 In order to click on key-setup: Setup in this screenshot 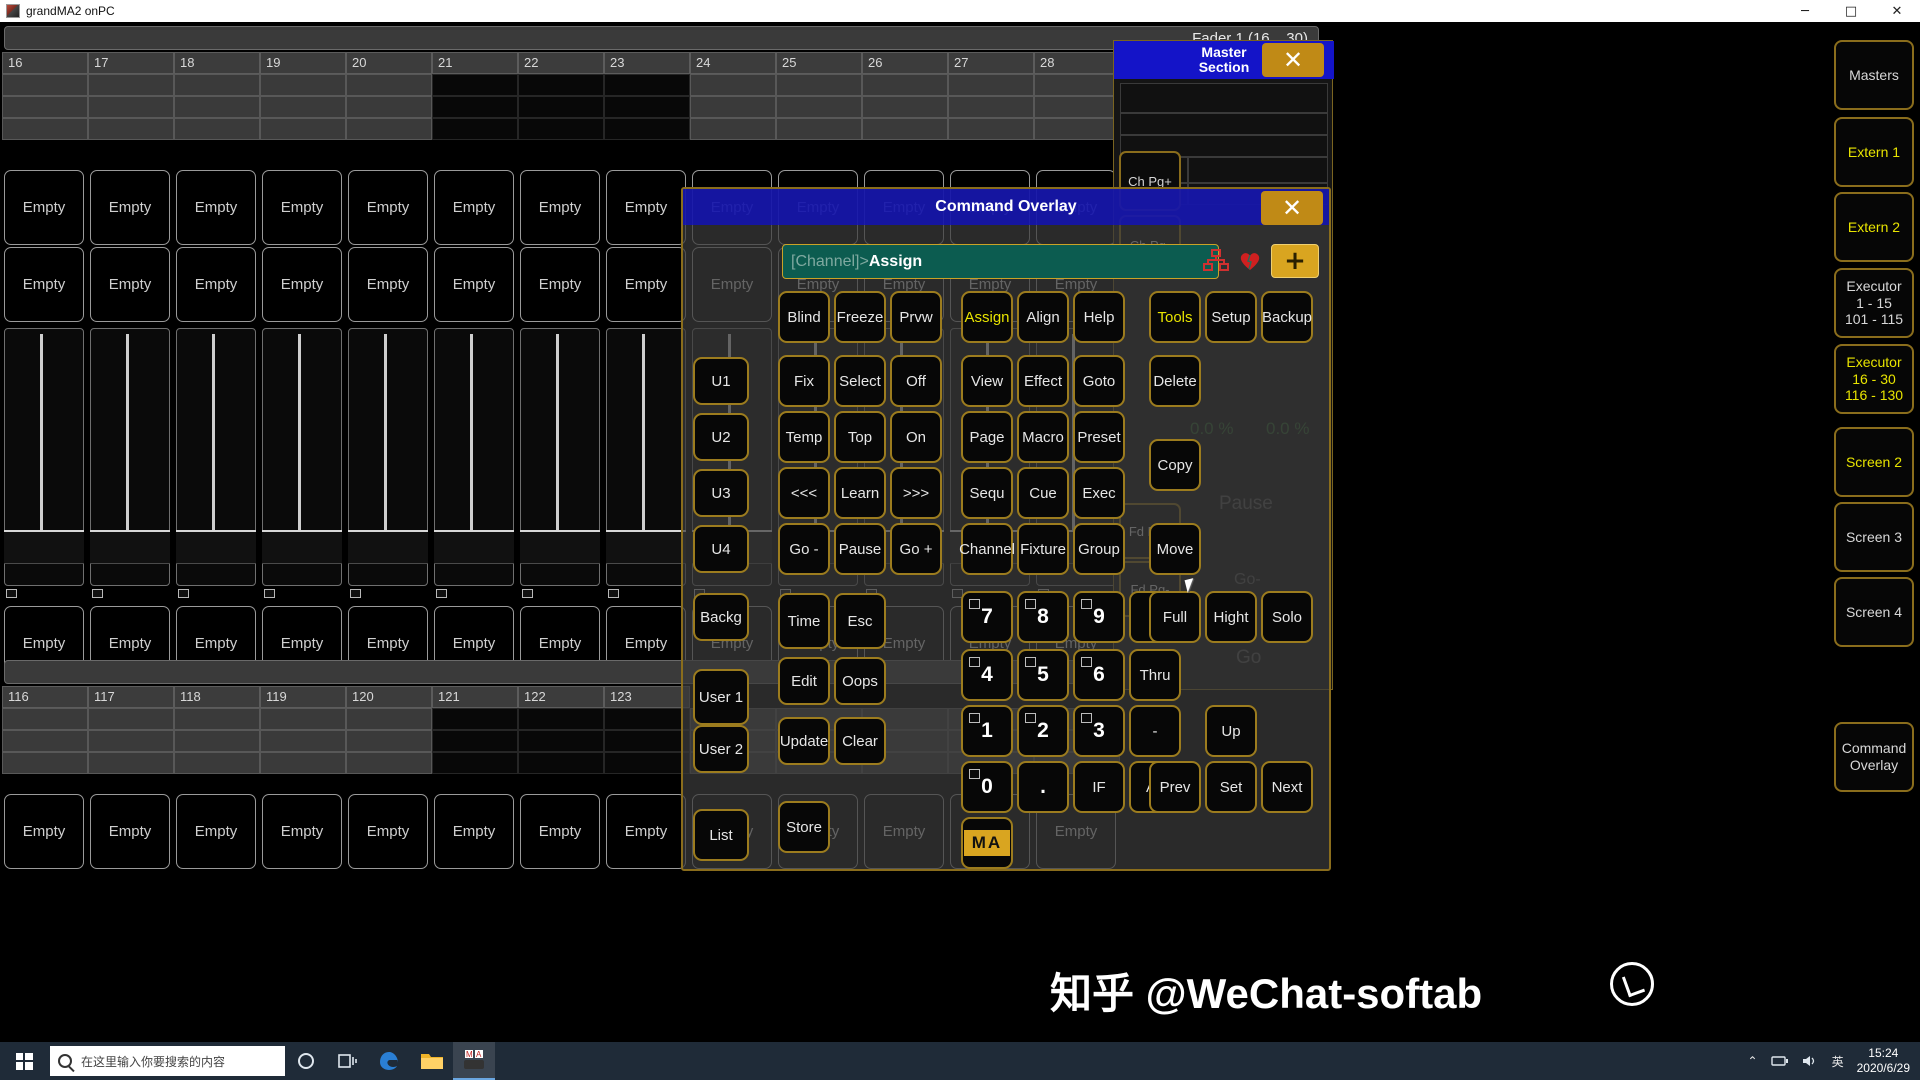, I will do `click(1231, 317)`.